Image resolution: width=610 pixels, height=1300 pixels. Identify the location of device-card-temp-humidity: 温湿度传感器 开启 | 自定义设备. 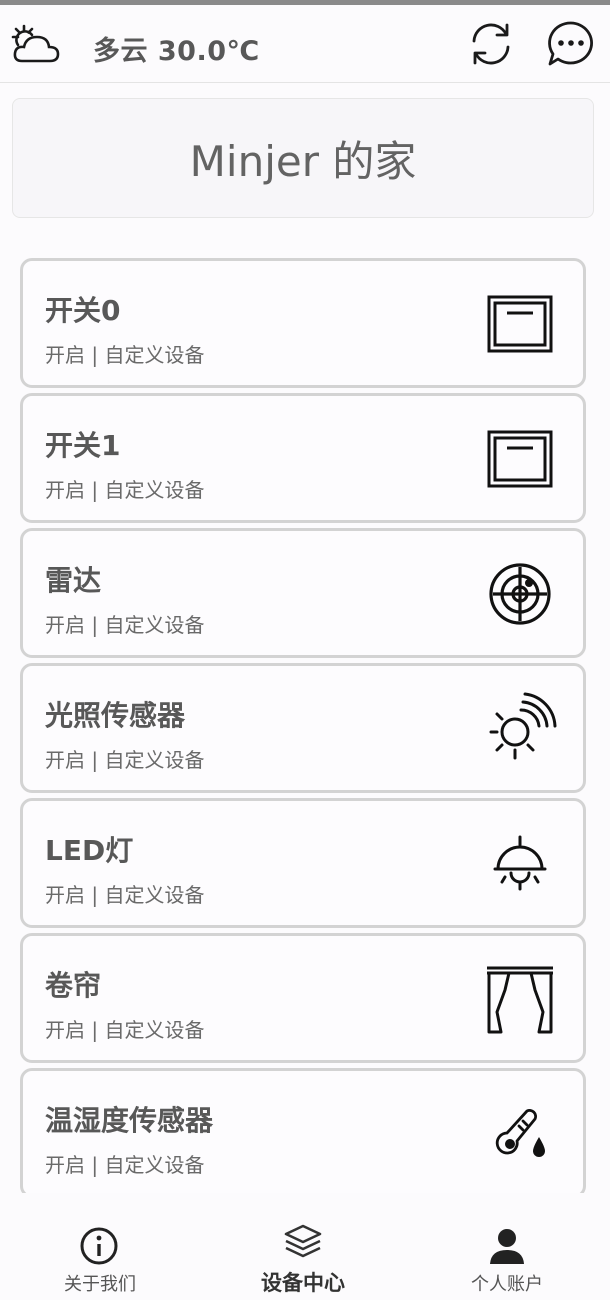
(303, 1130).